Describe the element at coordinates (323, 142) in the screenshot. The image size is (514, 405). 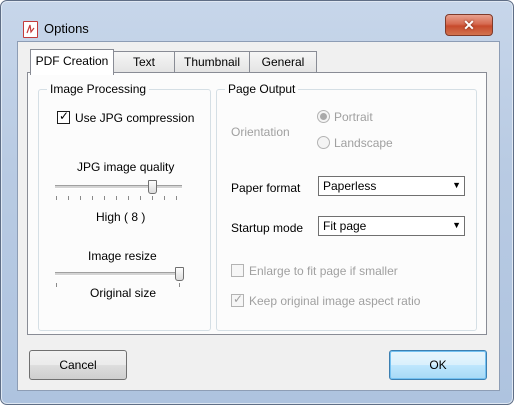
I see `landscape-radio` at that location.